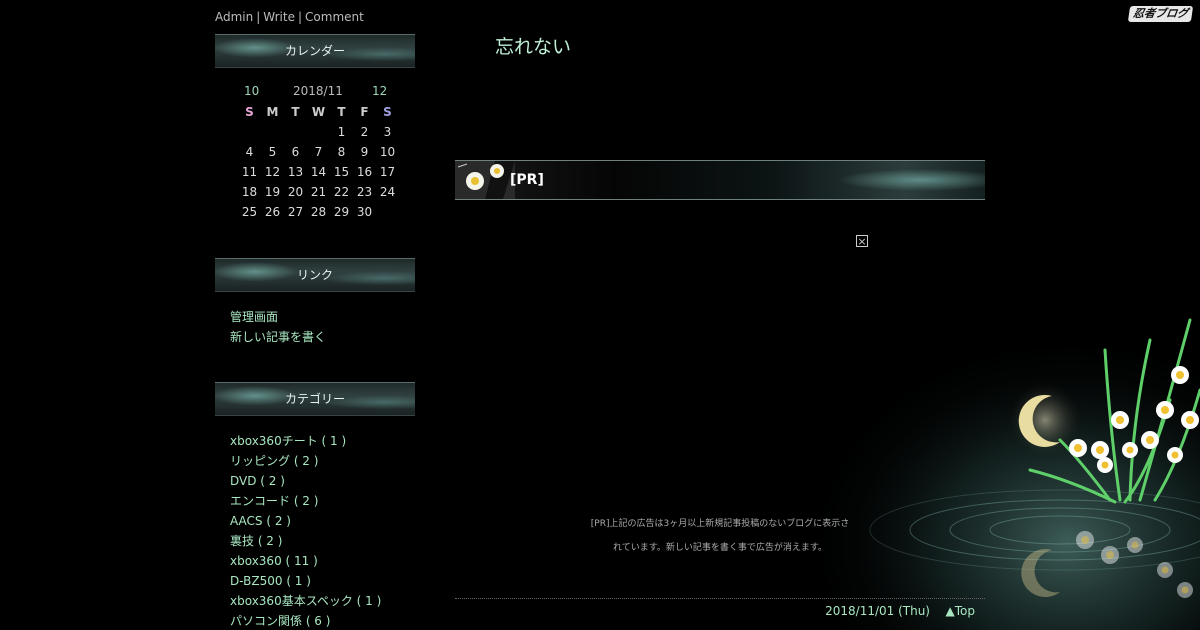 The image size is (1200, 630). What do you see at coordinates (305, 481) in the screenshot?
I see `category-link: DVD ( 2 )` at bounding box center [305, 481].